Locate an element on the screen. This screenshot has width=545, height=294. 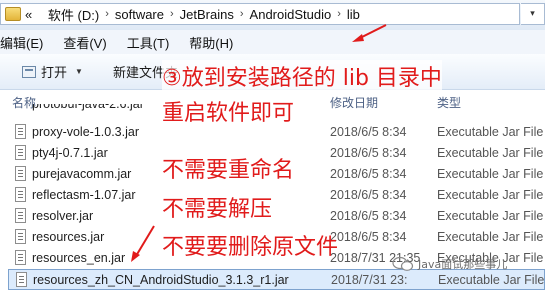
file-name: resources_en.jar is located at coordinates (79, 258).